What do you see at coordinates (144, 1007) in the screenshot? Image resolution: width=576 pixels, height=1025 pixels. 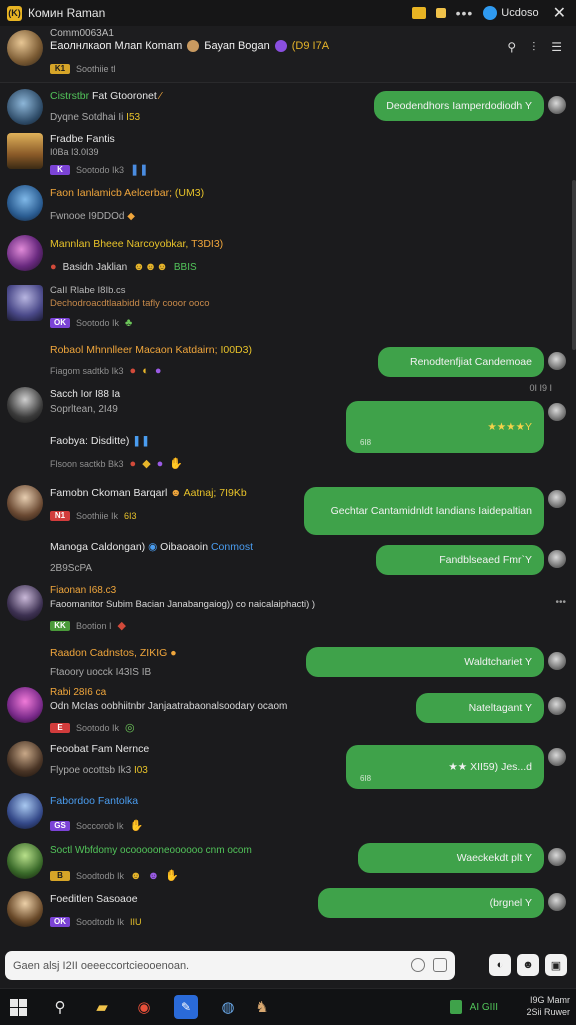 I see `browser-icon: ◉` at bounding box center [144, 1007].